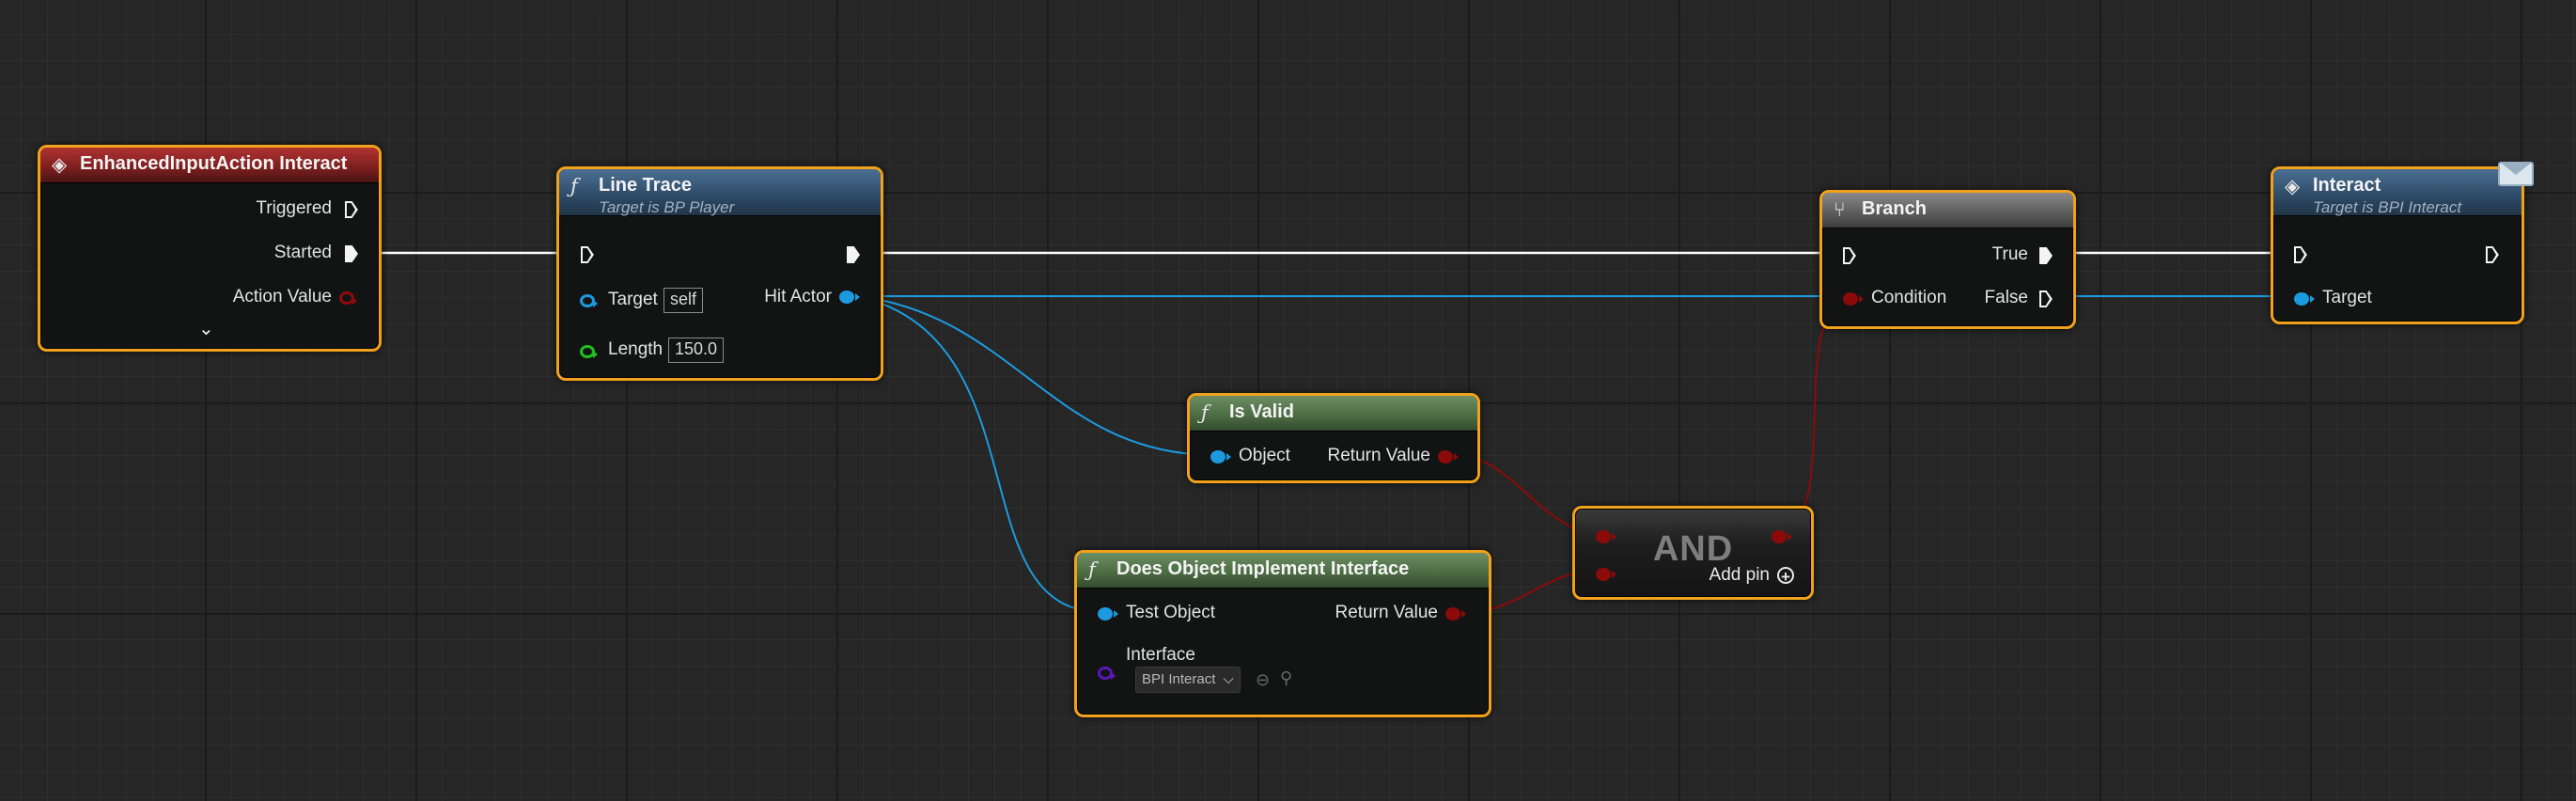 This screenshot has width=2576, height=801. Describe the element at coordinates (1263, 680) in the screenshot. I see `use-selected-asset-icon: ⊖` at that location.